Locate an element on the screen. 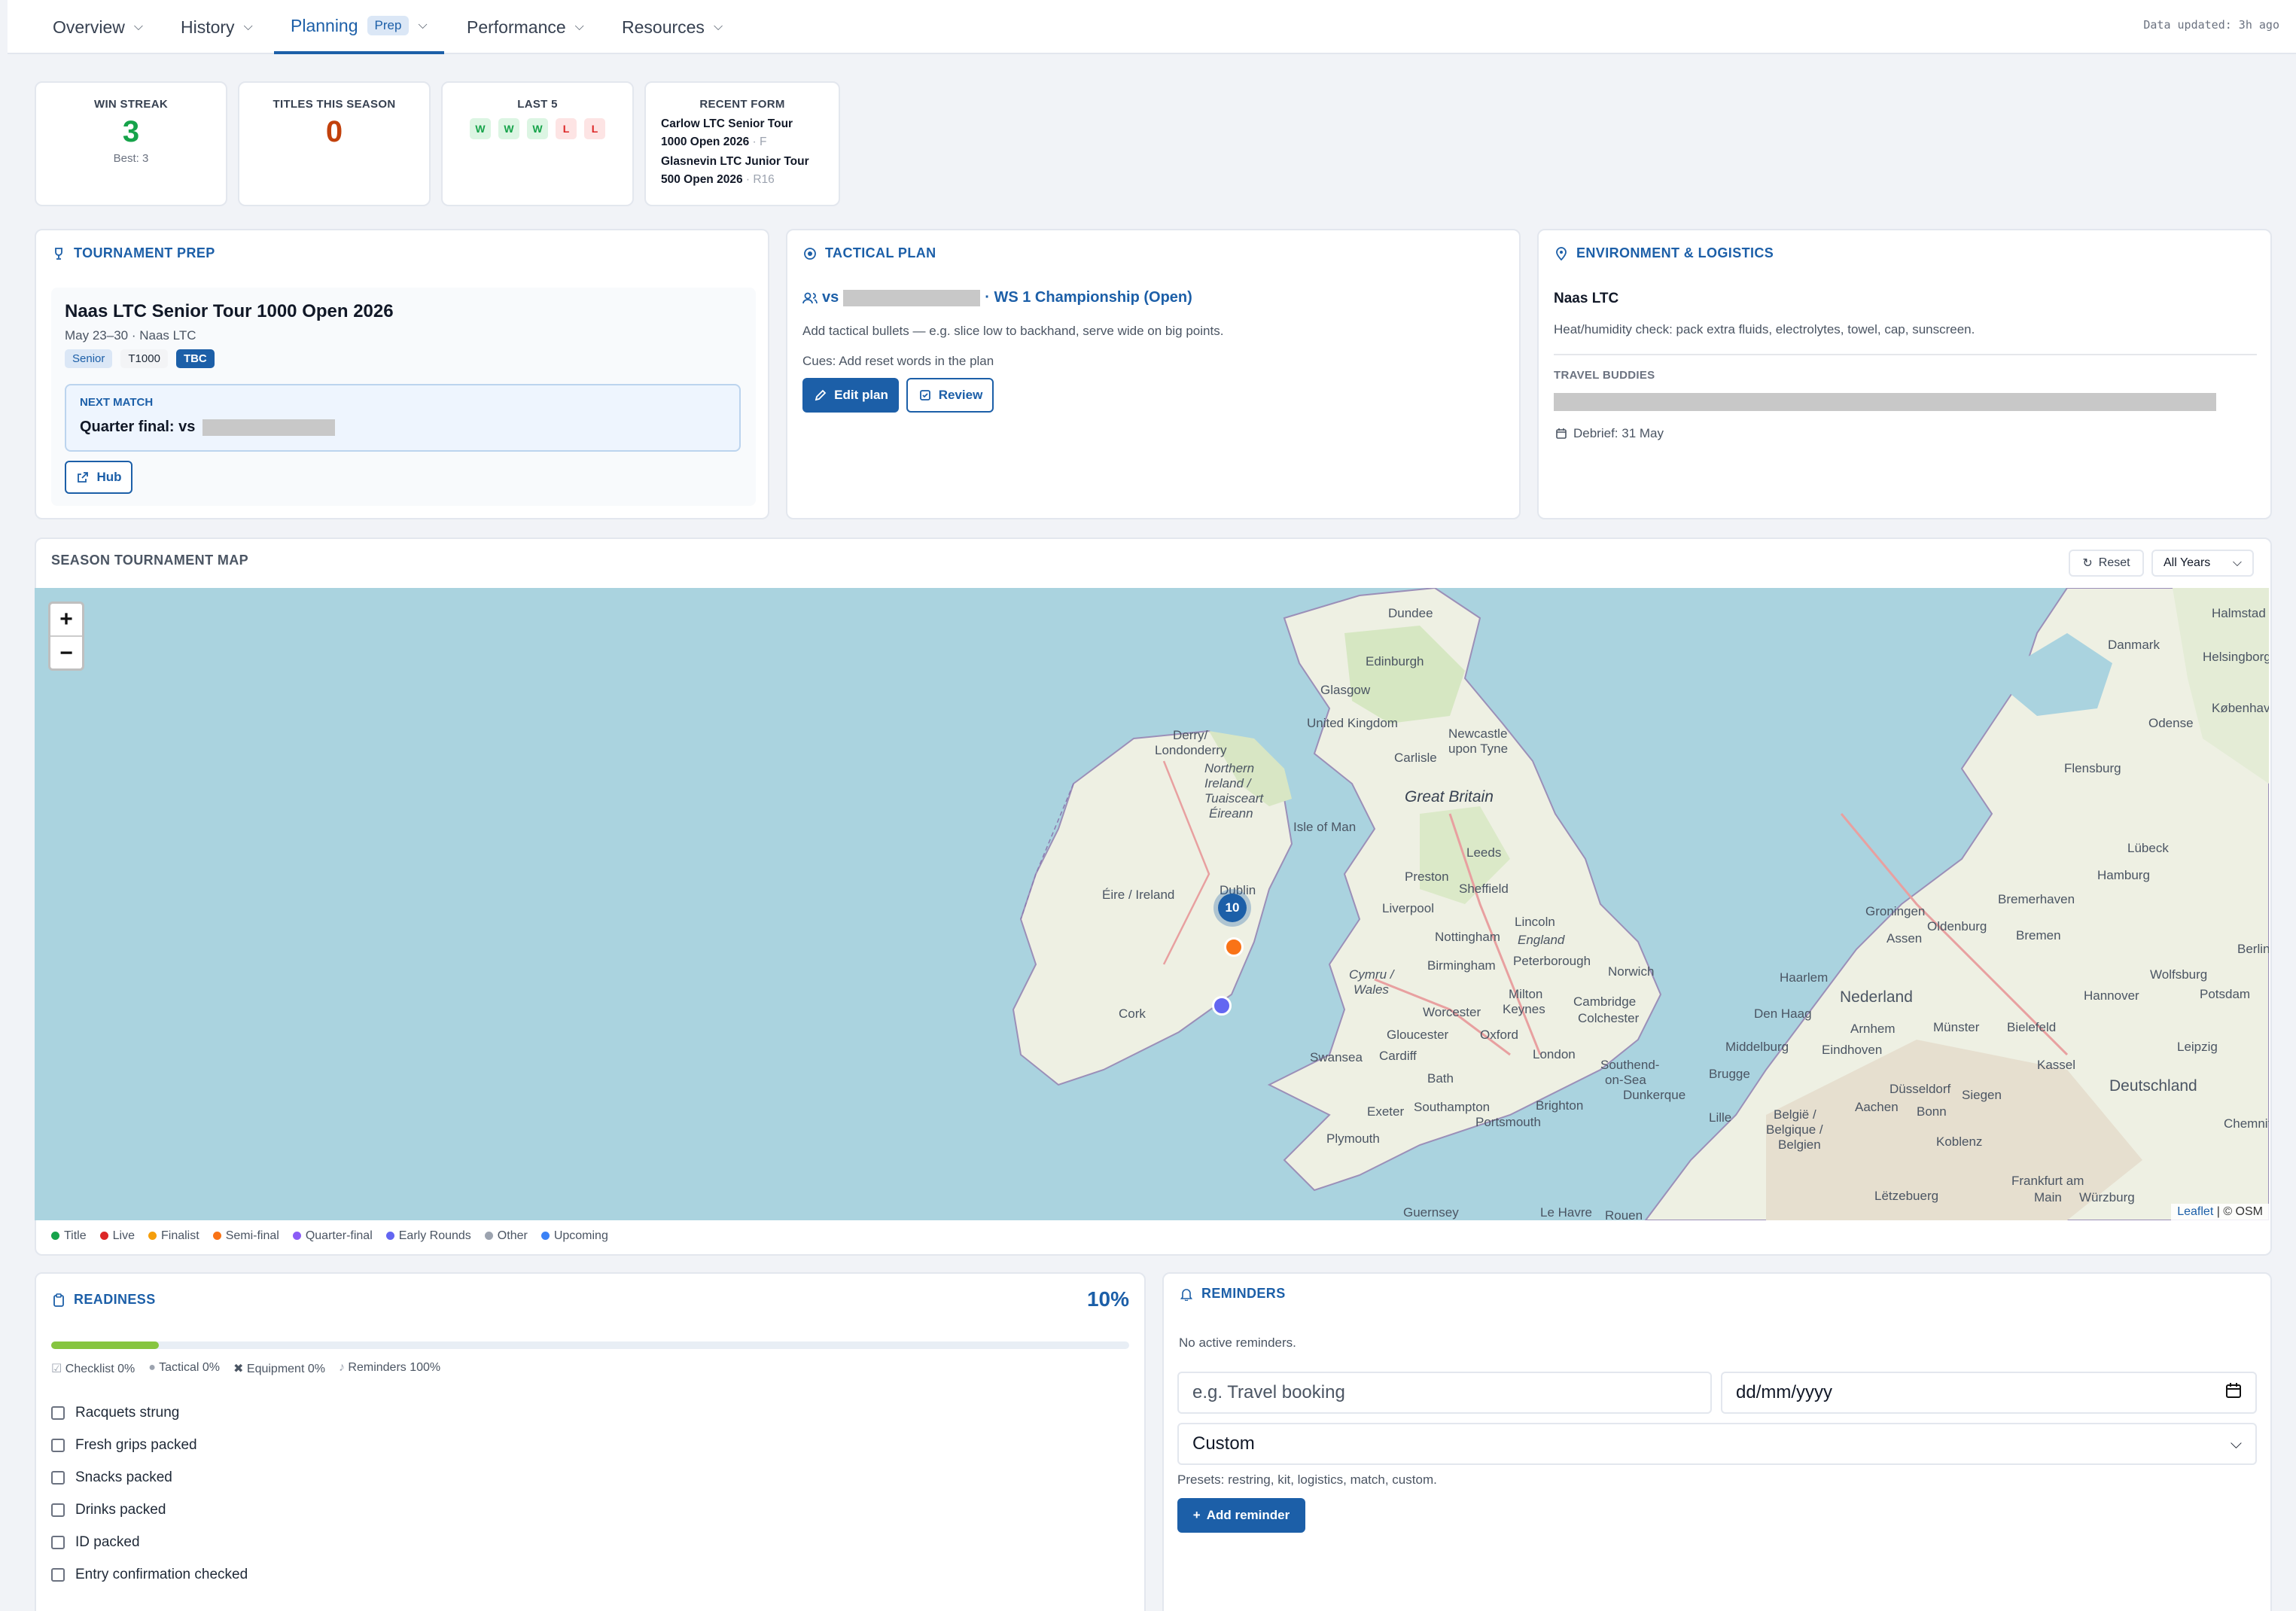 The width and height of the screenshot is (2296, 1611). checklist-item: Entry confirmation checked is located at coordinates (149, 1575).